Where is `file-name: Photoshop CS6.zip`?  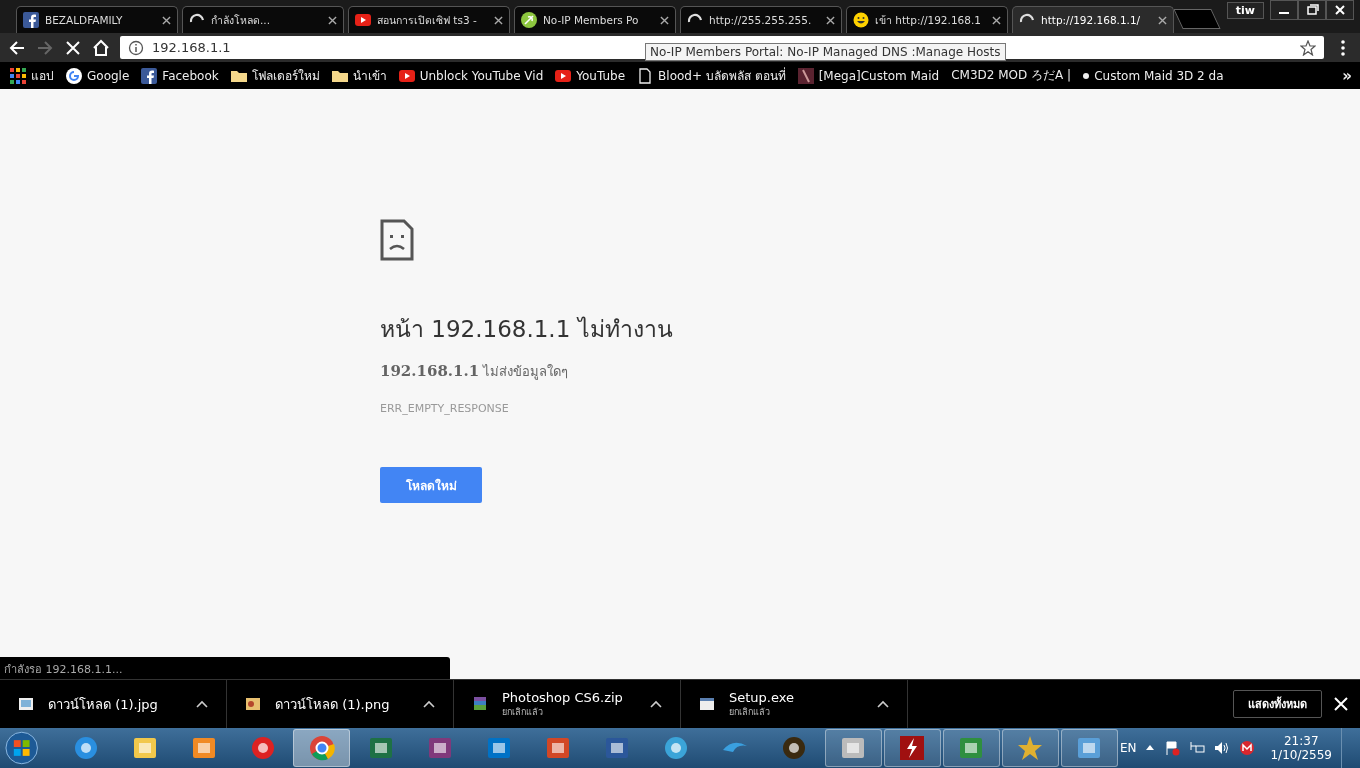
file-name: Photoshop CS6.zip is located at coordinates (563, 697).